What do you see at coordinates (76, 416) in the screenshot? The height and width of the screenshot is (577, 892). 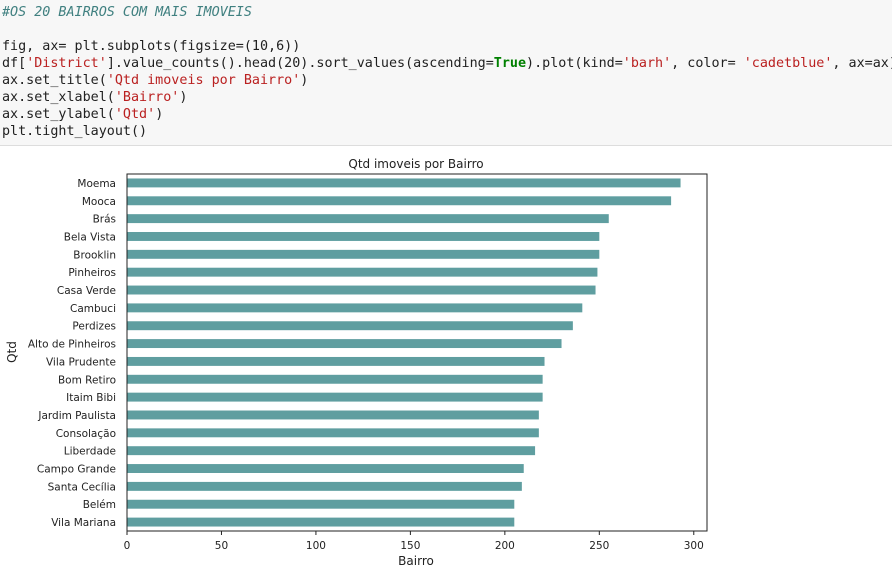 I see `y-tick-label: Jardim Paulista` at bounding box center [76, 416].